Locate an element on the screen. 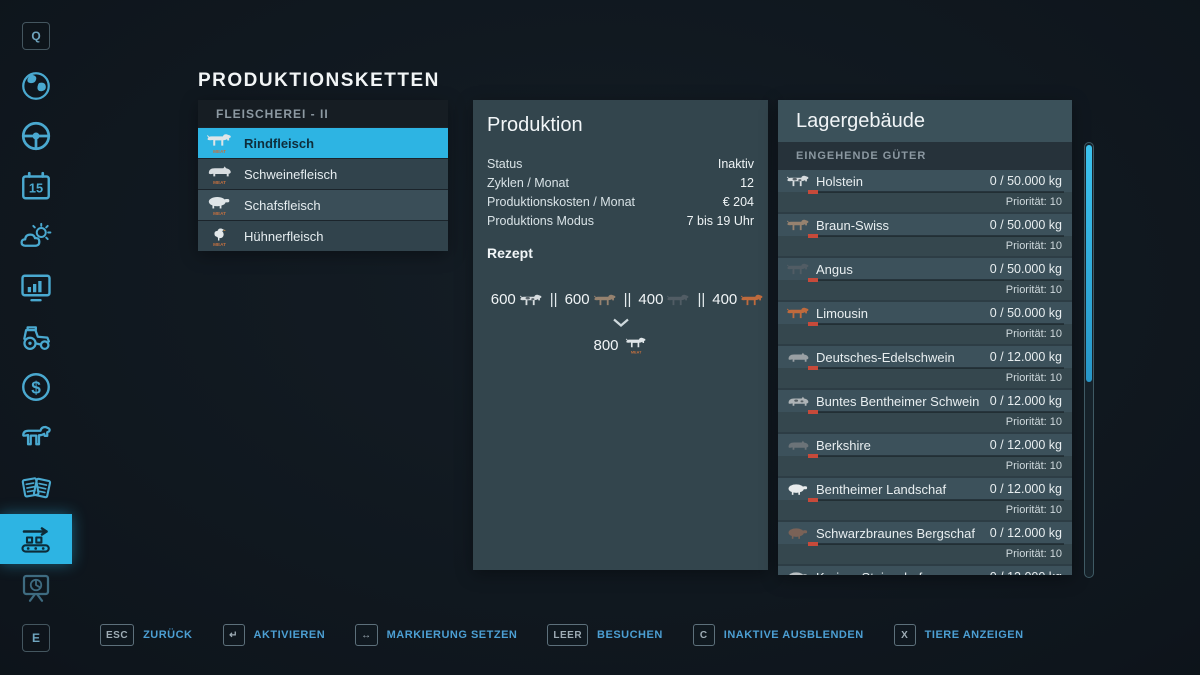 The width and height of the screenshot is (1200, 675). sidebar-item: $ is located at coordinates (36, 387).